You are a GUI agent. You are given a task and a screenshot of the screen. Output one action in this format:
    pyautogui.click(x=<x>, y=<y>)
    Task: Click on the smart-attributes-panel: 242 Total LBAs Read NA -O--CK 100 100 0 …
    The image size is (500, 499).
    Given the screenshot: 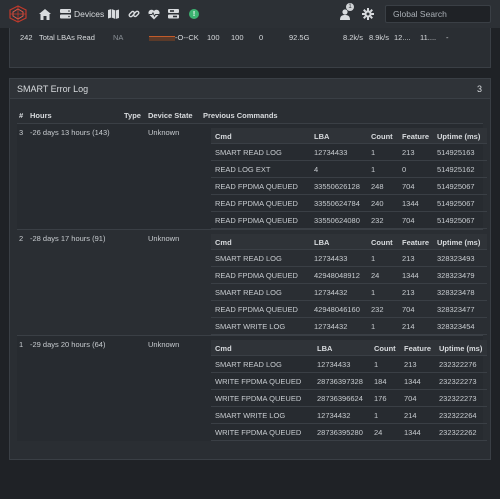 What is the action you would take?
    pyautogui.click(x=250, y=48)
    